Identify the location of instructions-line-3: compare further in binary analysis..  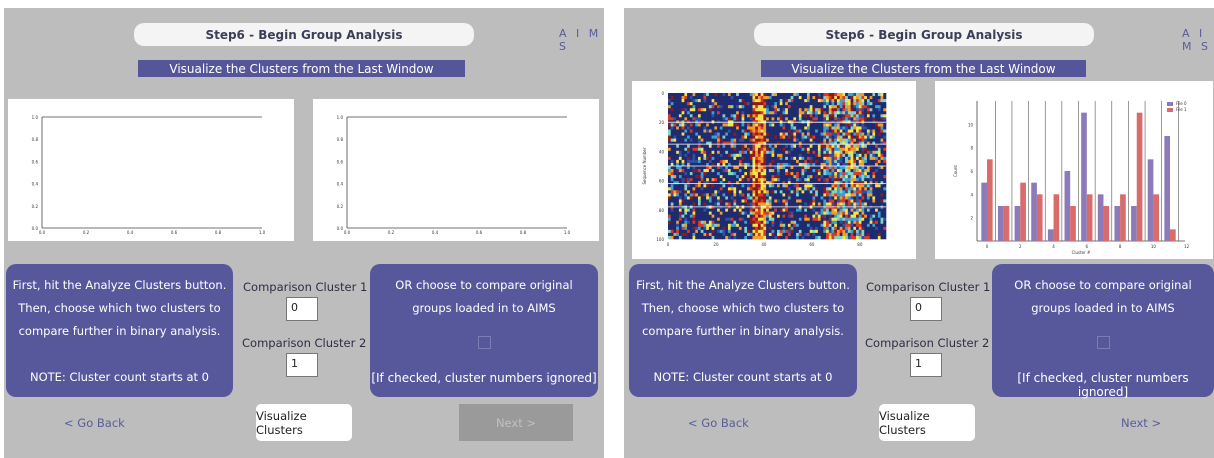
(743, 331).